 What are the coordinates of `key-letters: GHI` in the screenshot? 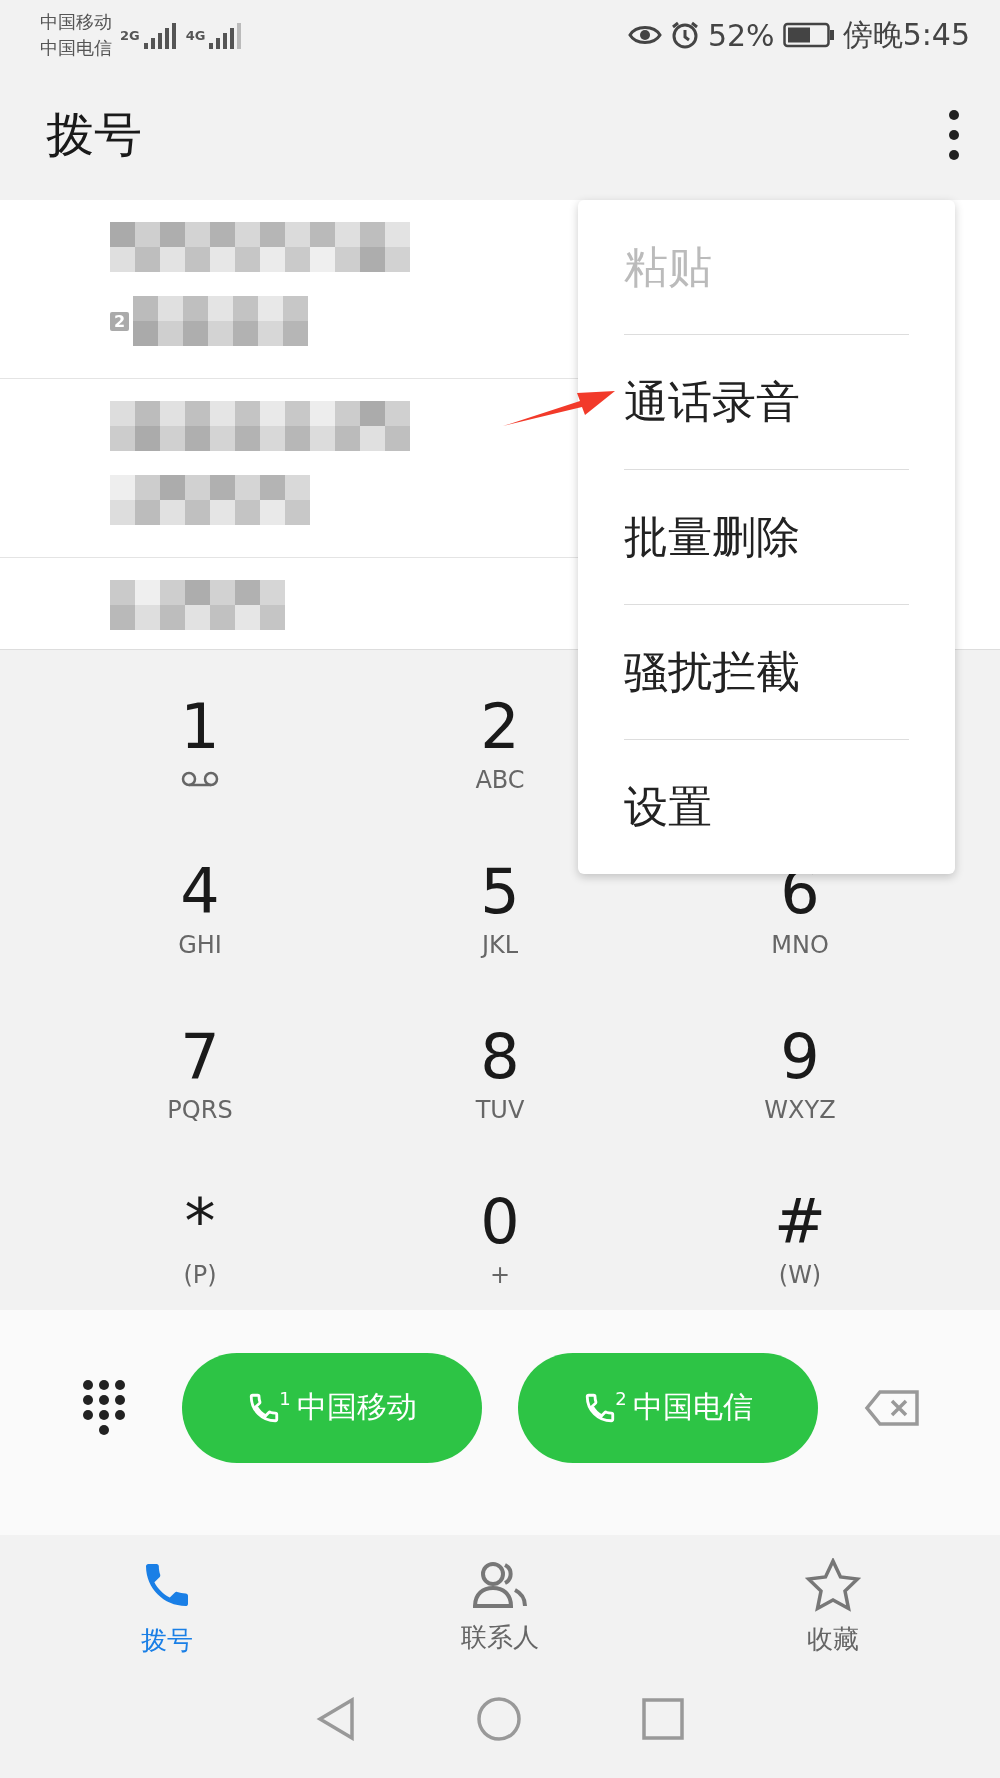 It's located at (200, 945).